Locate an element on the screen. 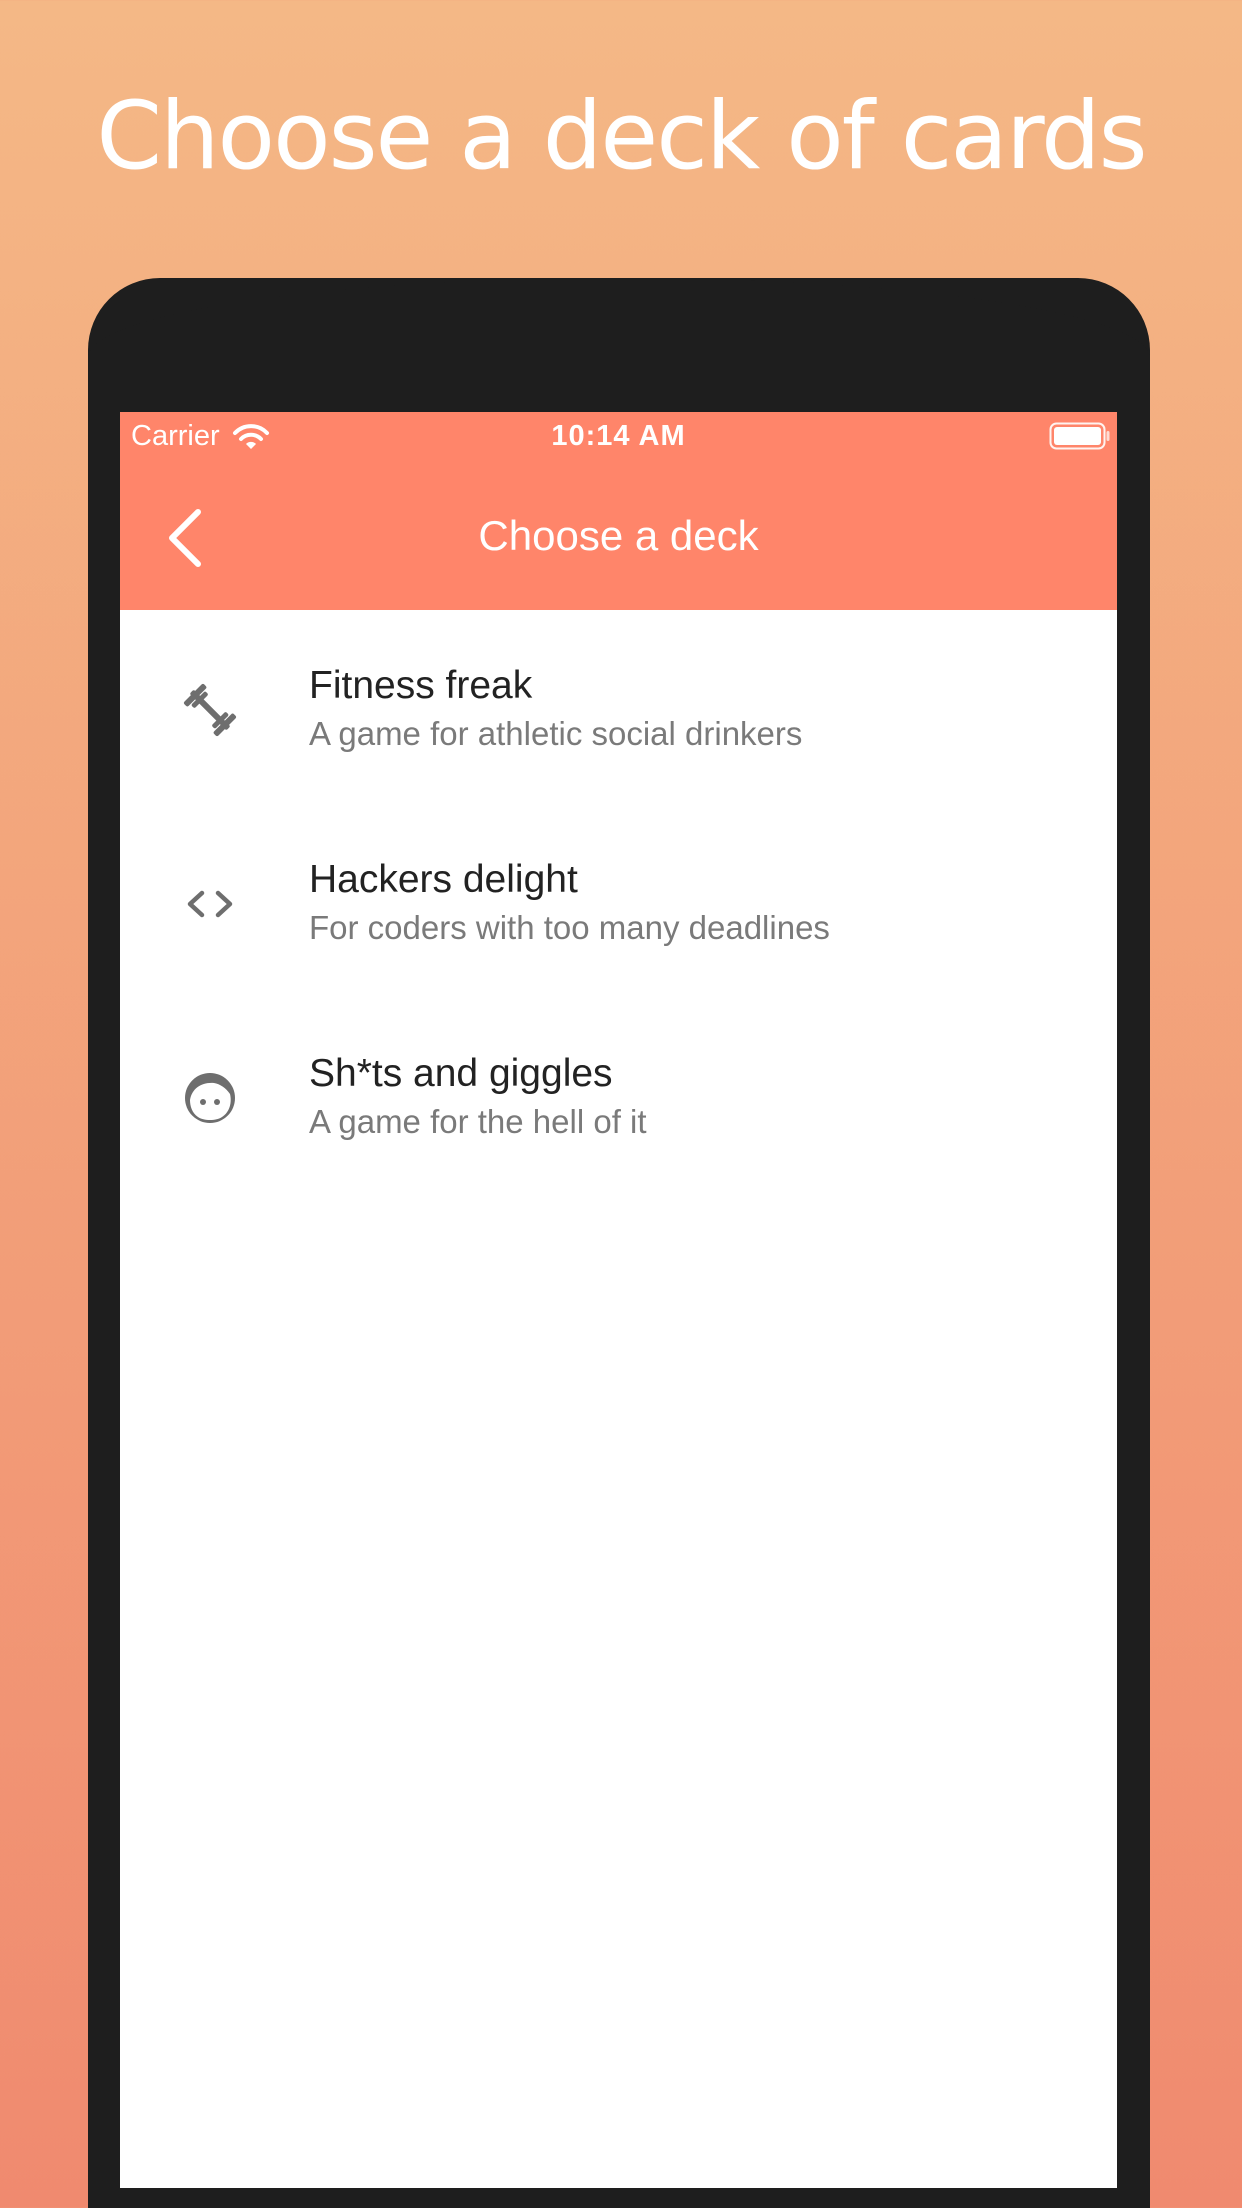 The width and height of the screenshot is (1242, 2208). navigation-bar: Choose a deck is located at coordinates (618, 535).